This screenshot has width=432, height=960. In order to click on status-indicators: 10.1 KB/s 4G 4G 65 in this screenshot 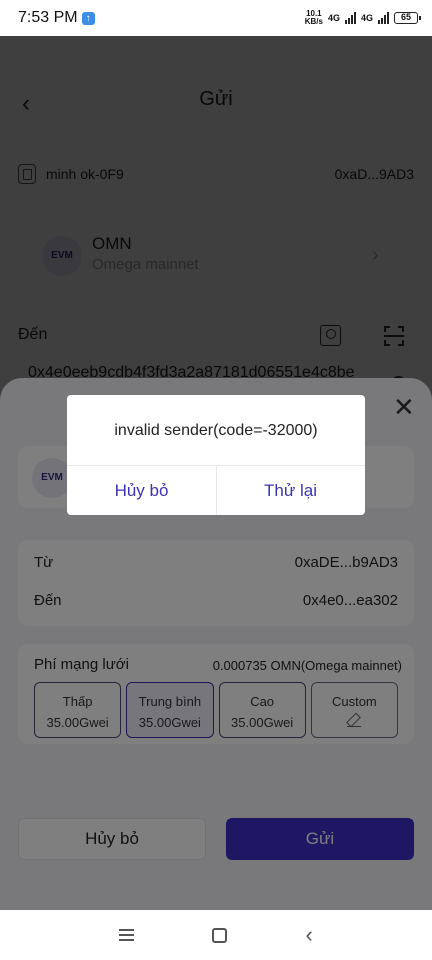, I will do `click(362, 17)`.